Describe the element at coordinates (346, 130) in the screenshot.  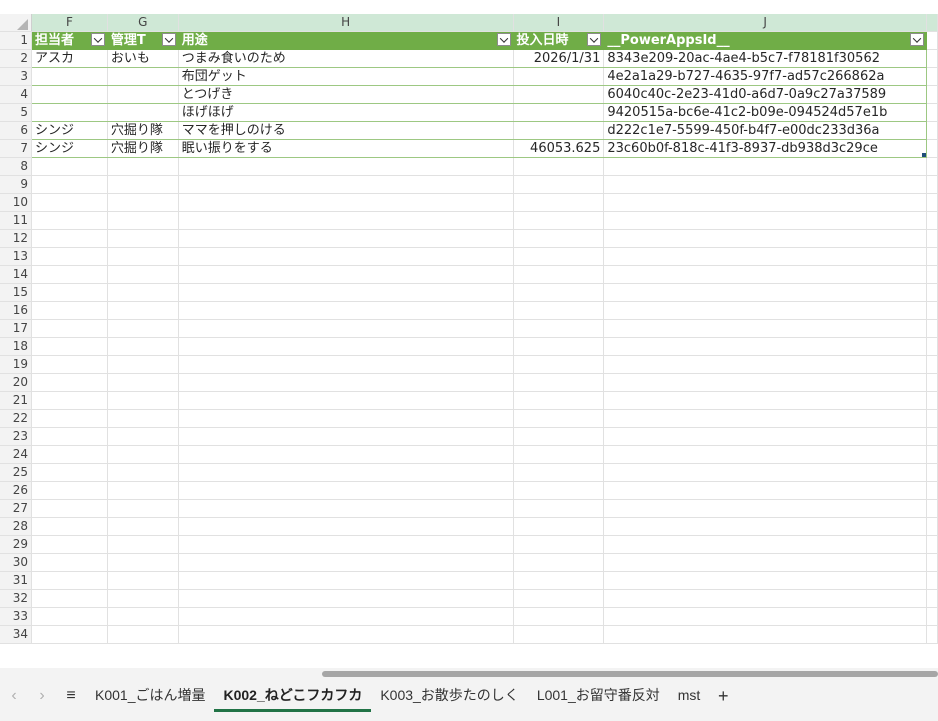
I see `table-cell: ママを押しのける` at that location.